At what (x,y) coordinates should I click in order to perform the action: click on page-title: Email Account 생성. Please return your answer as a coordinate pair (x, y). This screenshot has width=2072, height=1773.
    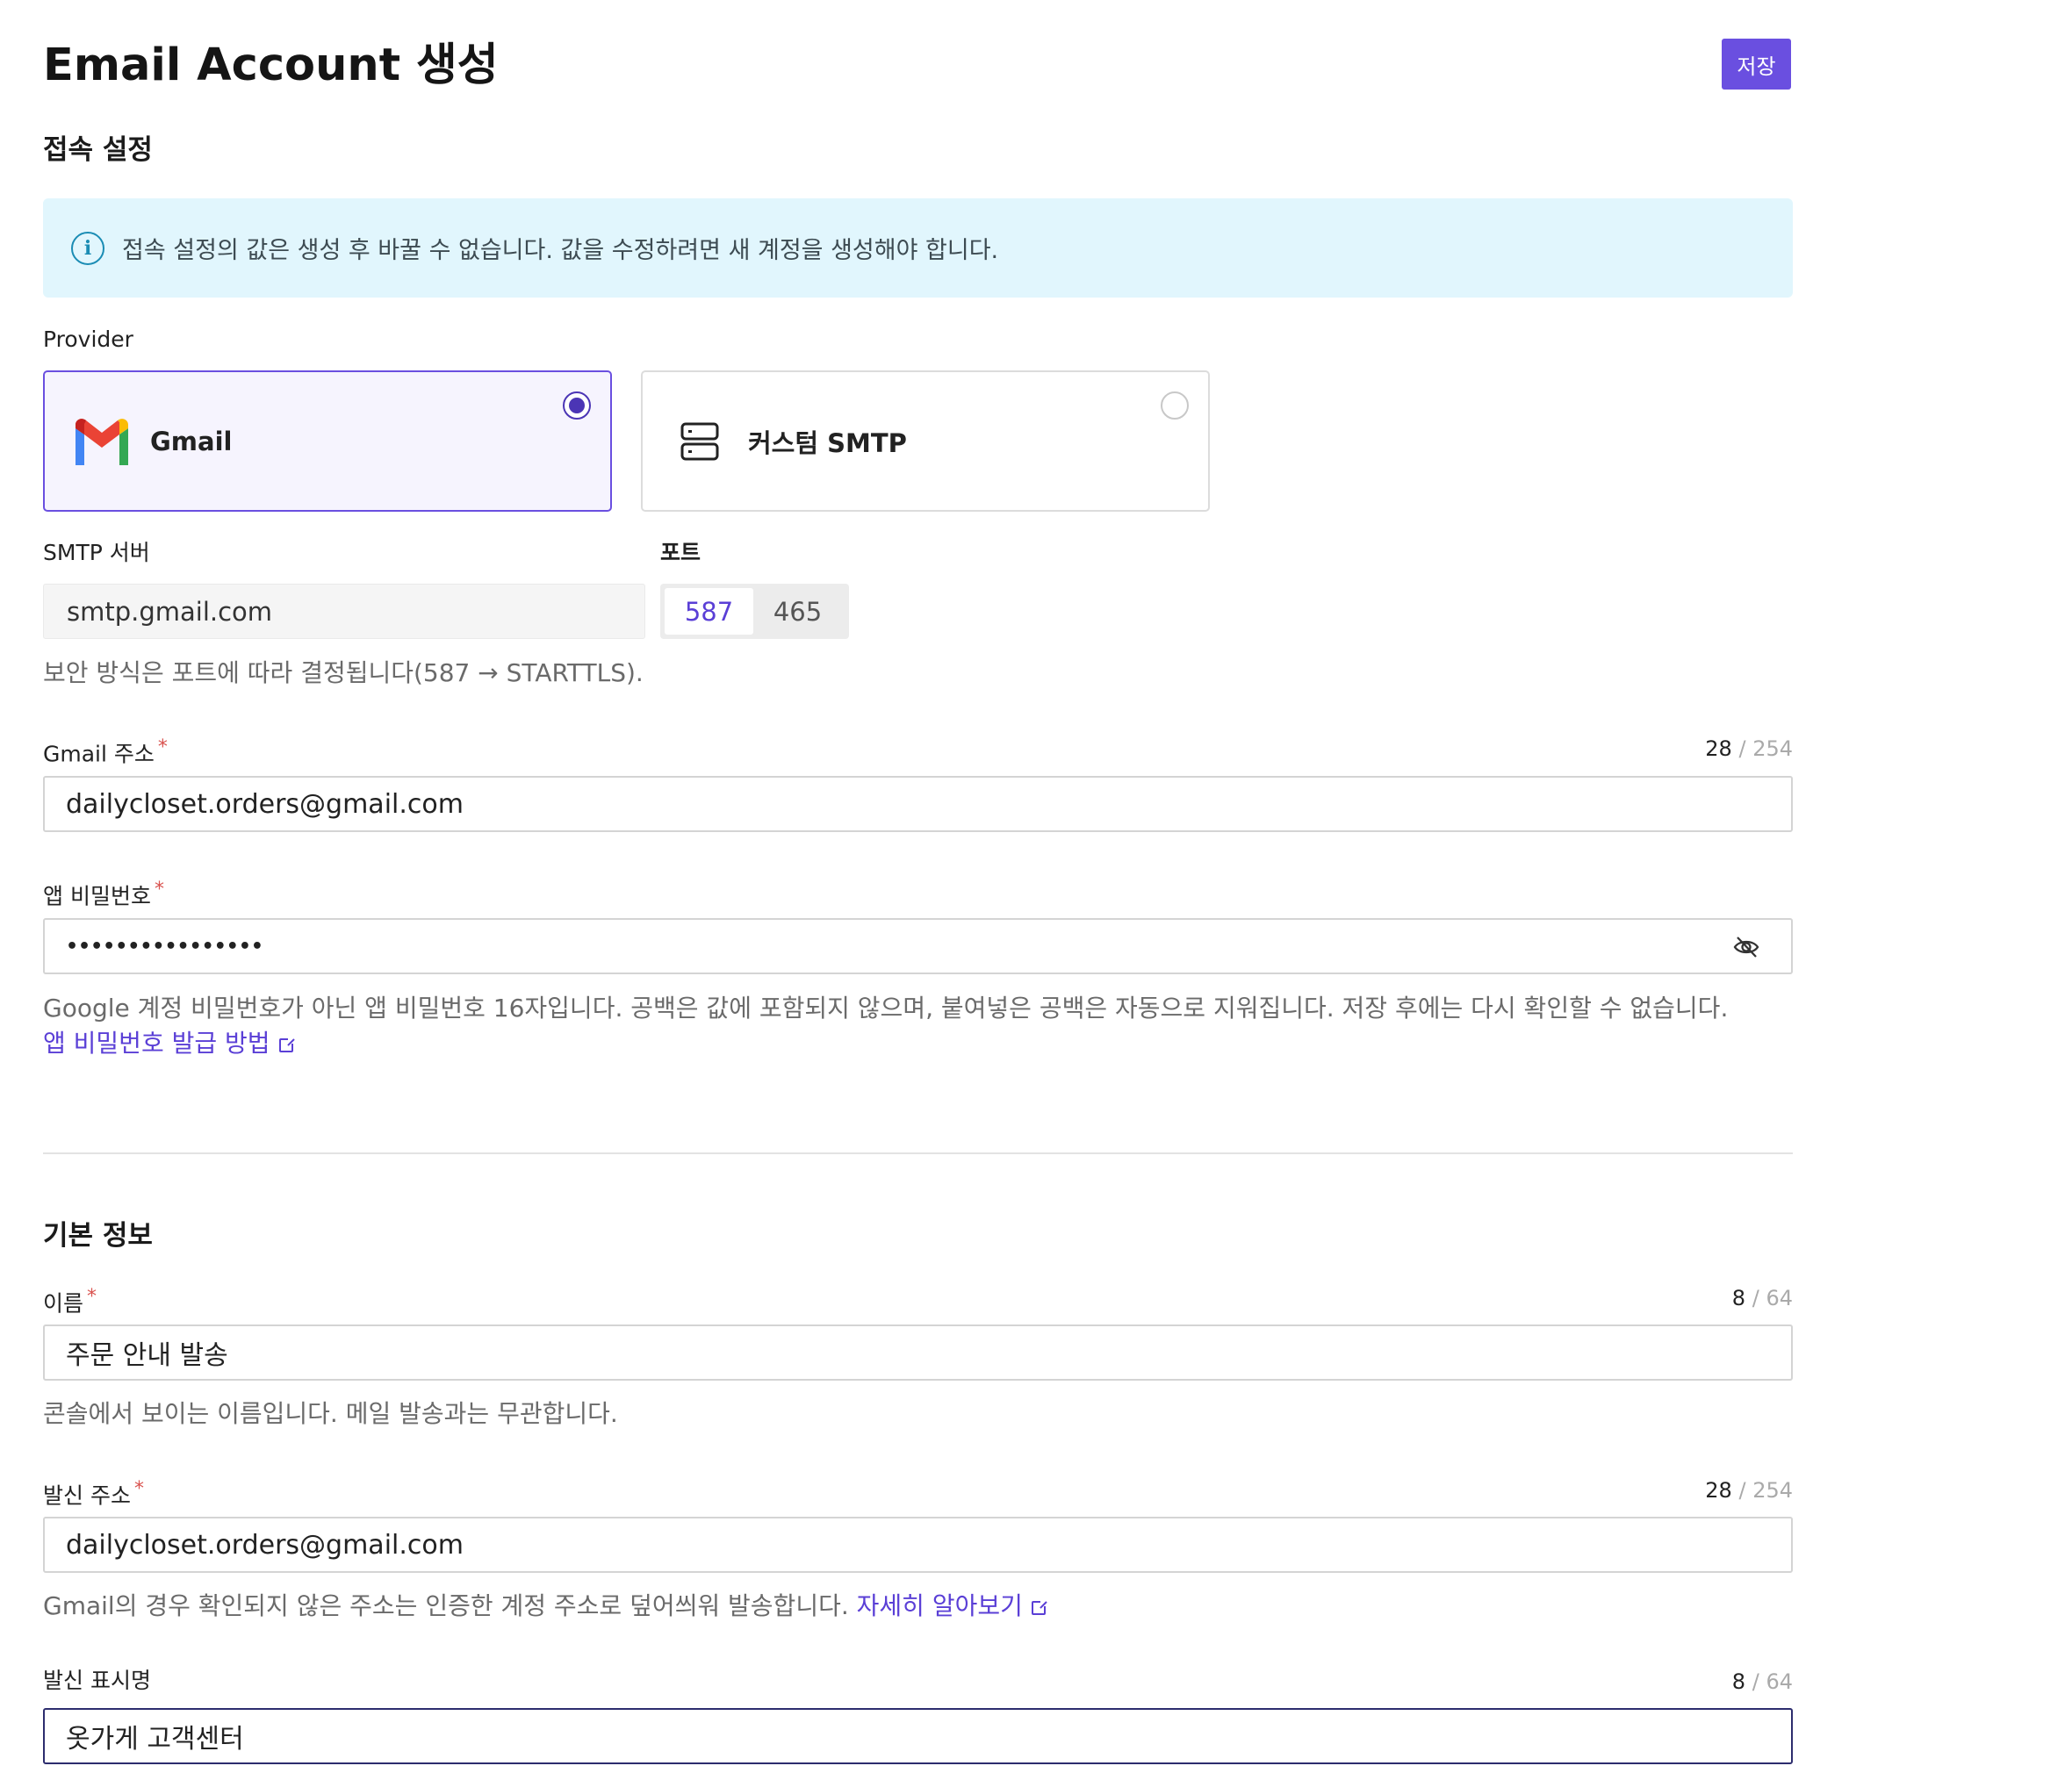
    Looking at the image, I should click on (271, 65).